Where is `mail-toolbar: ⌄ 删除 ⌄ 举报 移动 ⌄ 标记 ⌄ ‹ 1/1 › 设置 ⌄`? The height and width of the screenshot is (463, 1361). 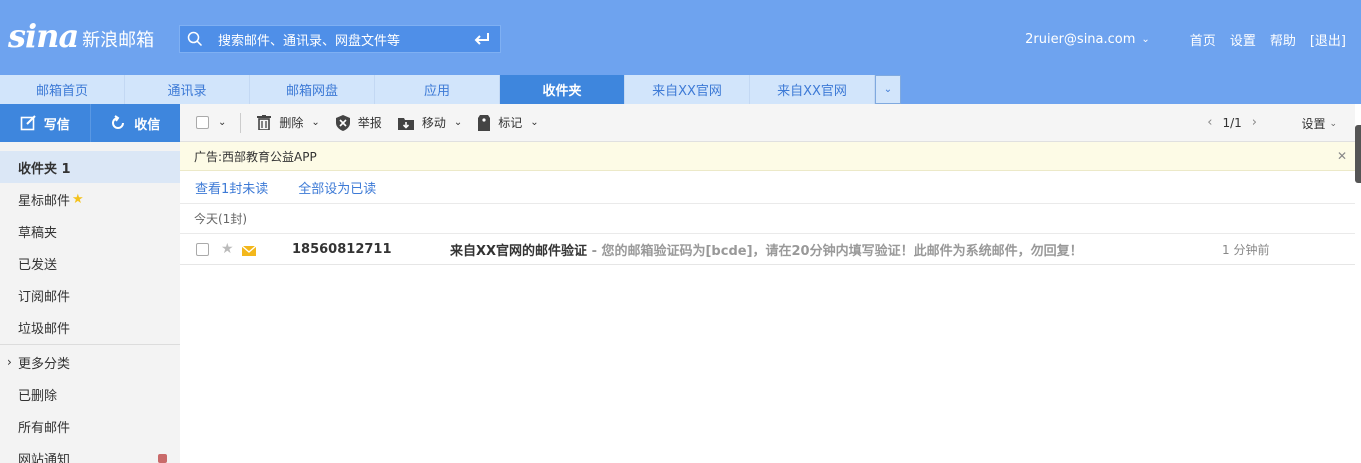 mail-toolbar: ⌄ 删除 ⌄ 举报 移动 ⌄ 标记 ⌄ ‹ 1/1 › 设置 ⌄ is located at coordinates (767, 123).